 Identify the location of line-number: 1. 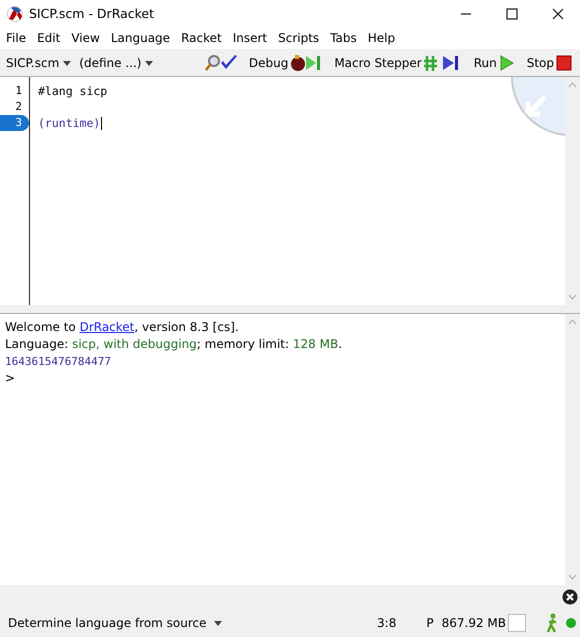
(18, 91).